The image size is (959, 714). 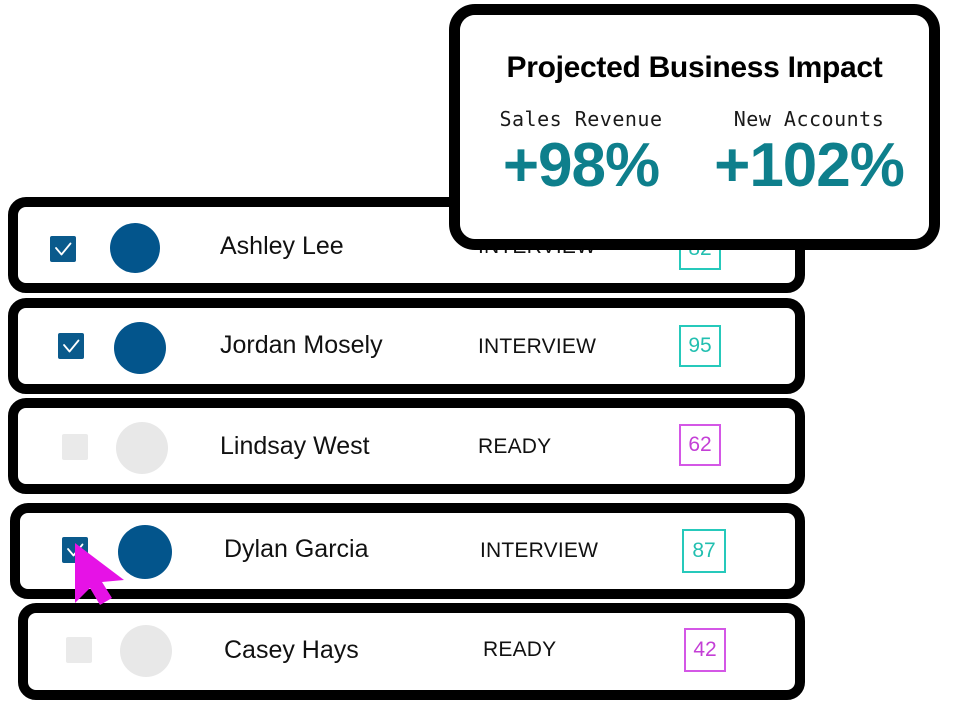 I want to click on candidate-name: Dylan Garcia, so click(x=296, y=549).